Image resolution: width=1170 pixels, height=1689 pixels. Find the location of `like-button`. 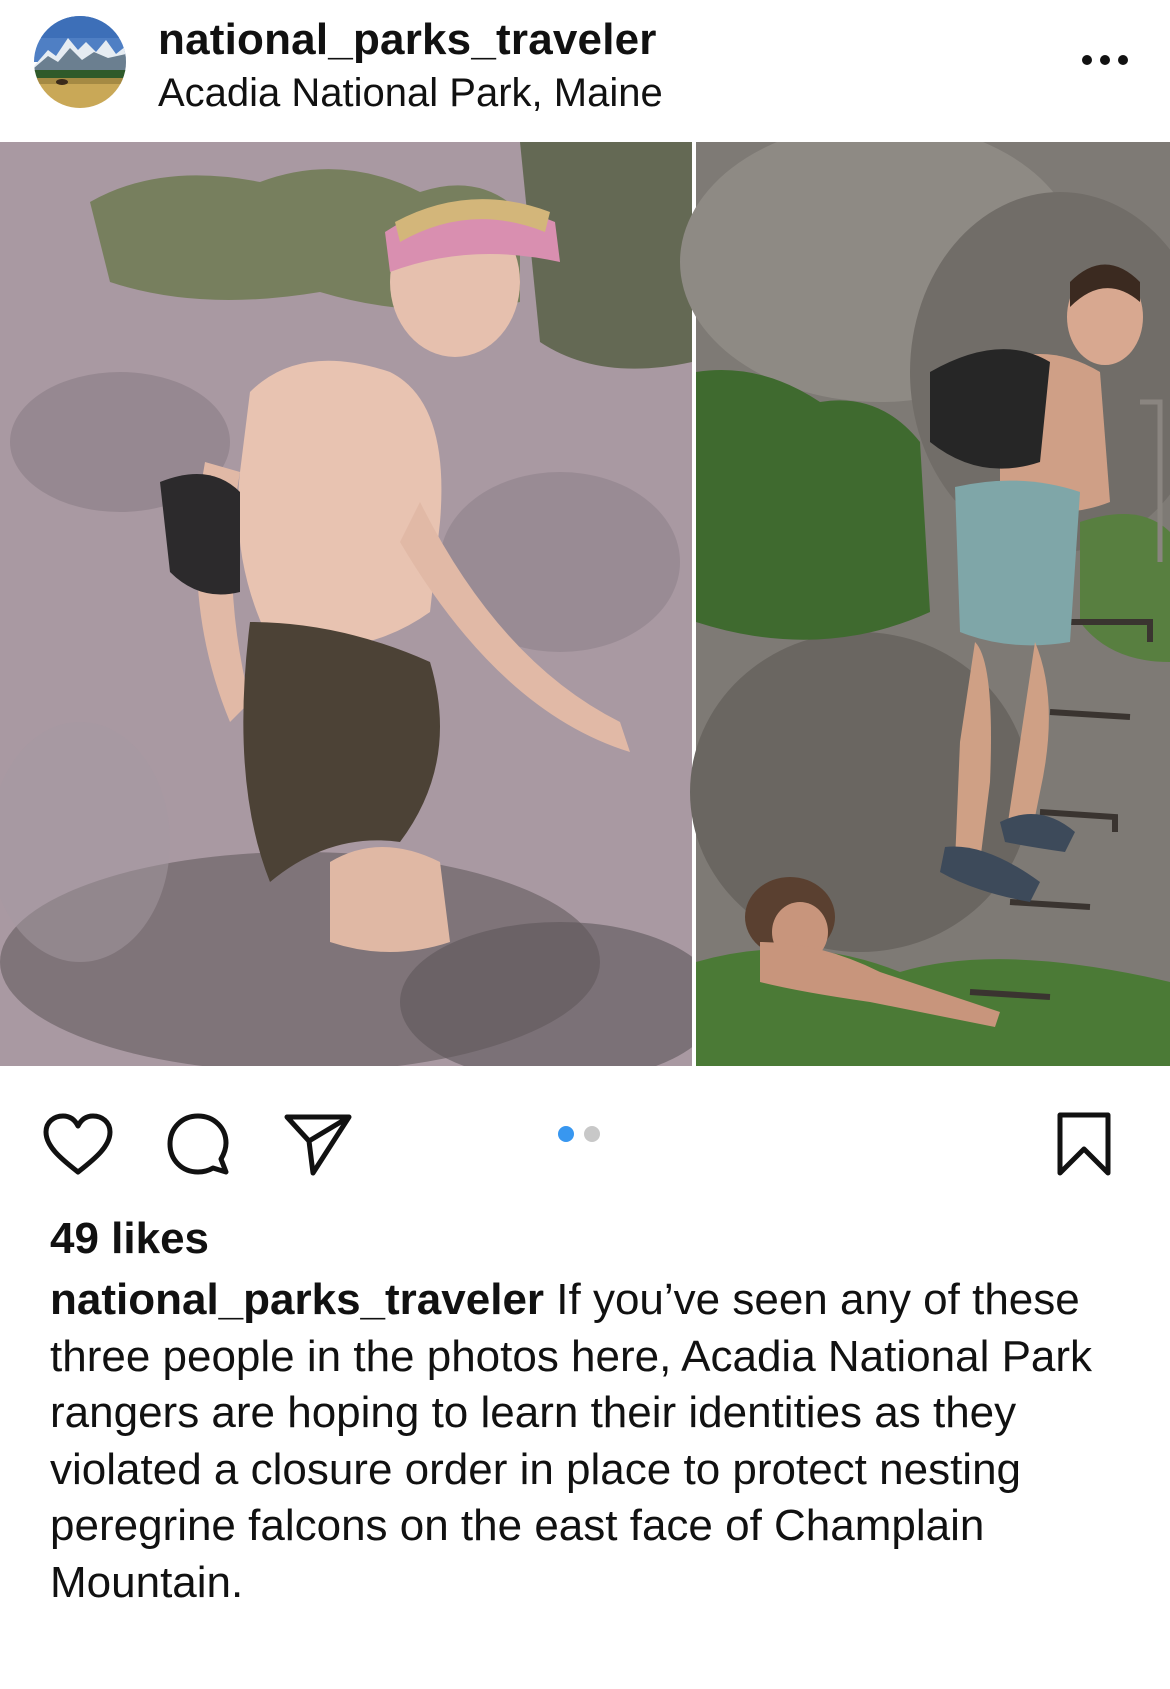

like-button is located at coordinates (78, 1144).